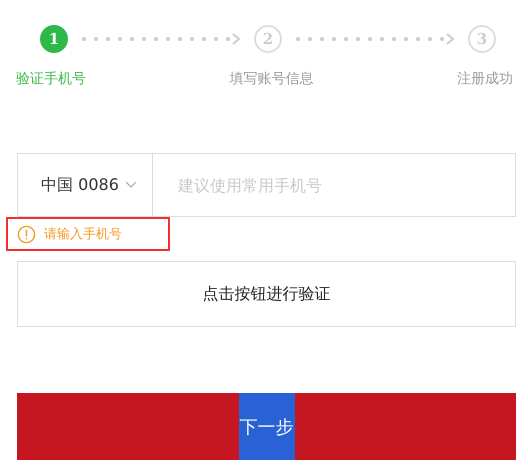 Image resolution: width=528 pixels, height=469 pixels. I want to click on error-message: 请输入手机号, so click(83, 234).